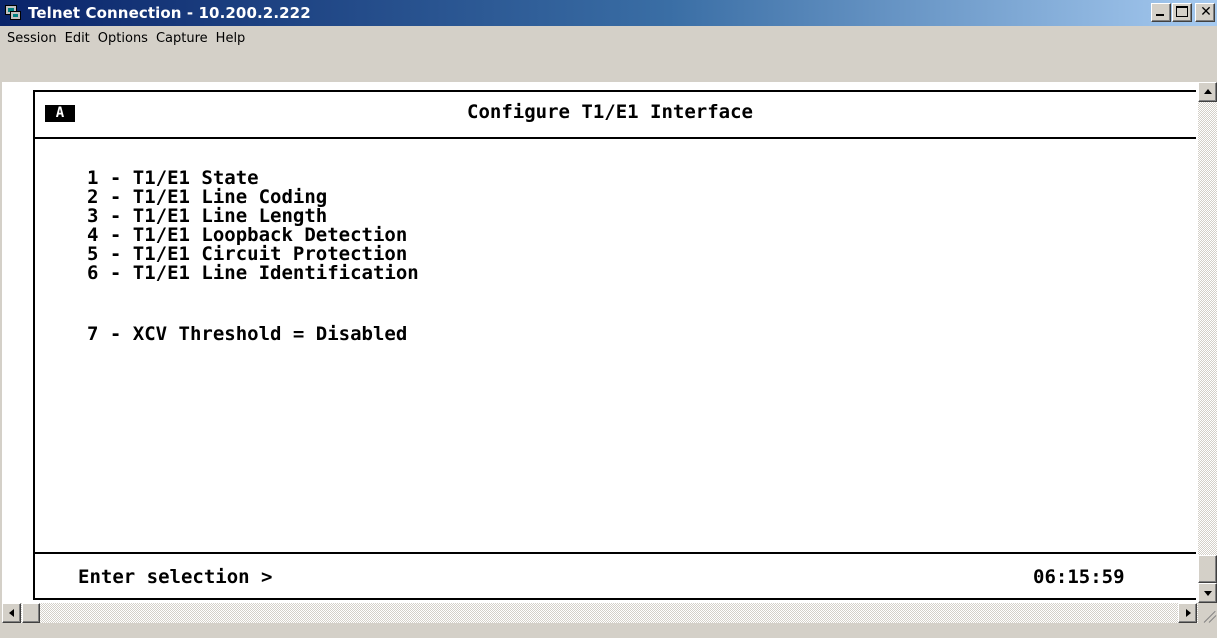 The width and height of the screenshot is (1217, 638). I want to click on arrow-right-icon, so click(1188, 613).